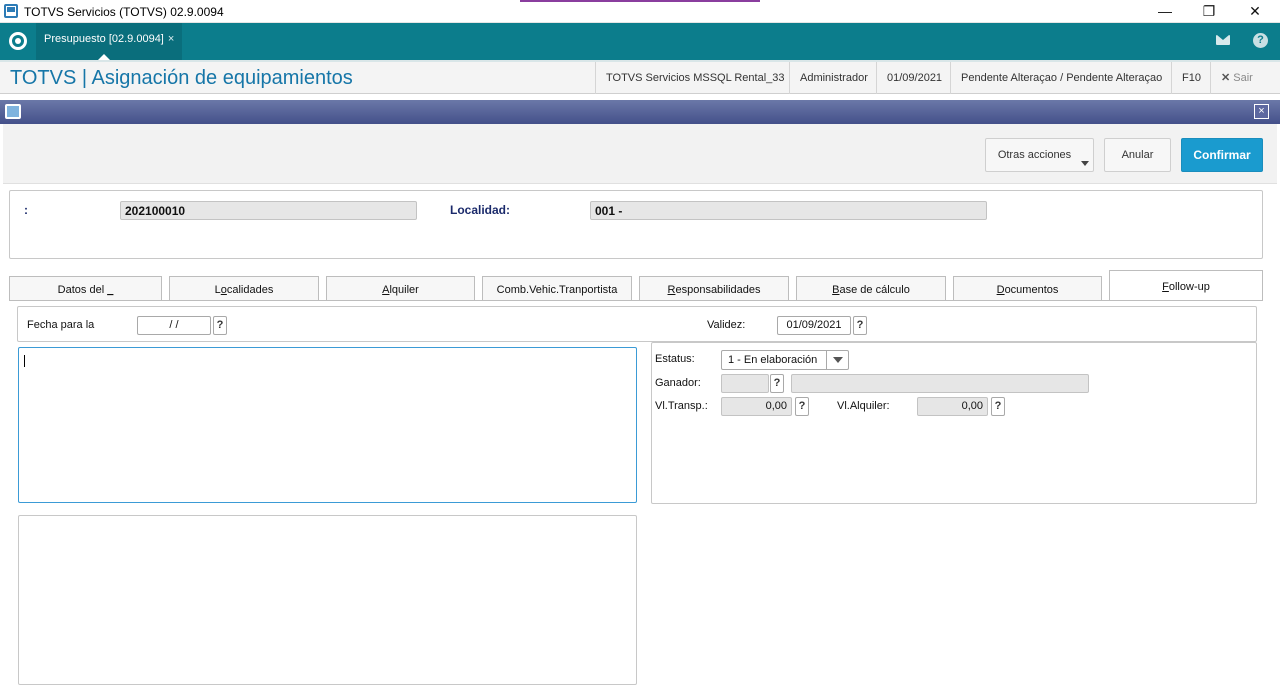 The height and width of the screenshot is (685, 1280). I want to click on status-field-label: Estatus:, so click(675, 359).